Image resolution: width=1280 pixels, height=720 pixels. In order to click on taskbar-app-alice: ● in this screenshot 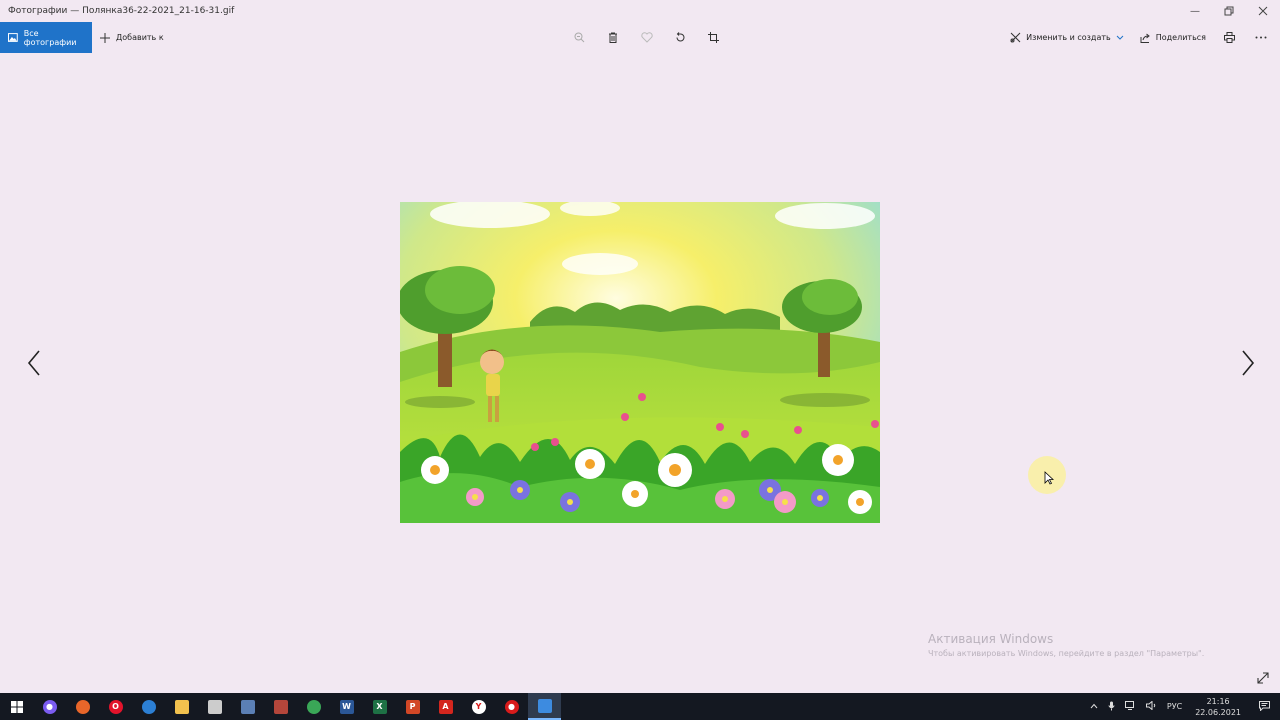, I will do `click(49, 706)`.